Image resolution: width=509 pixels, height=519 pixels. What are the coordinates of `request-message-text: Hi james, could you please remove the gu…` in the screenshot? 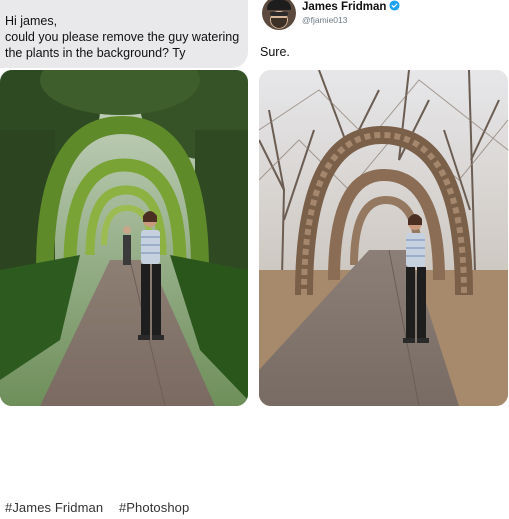 It's located at (122, 37).